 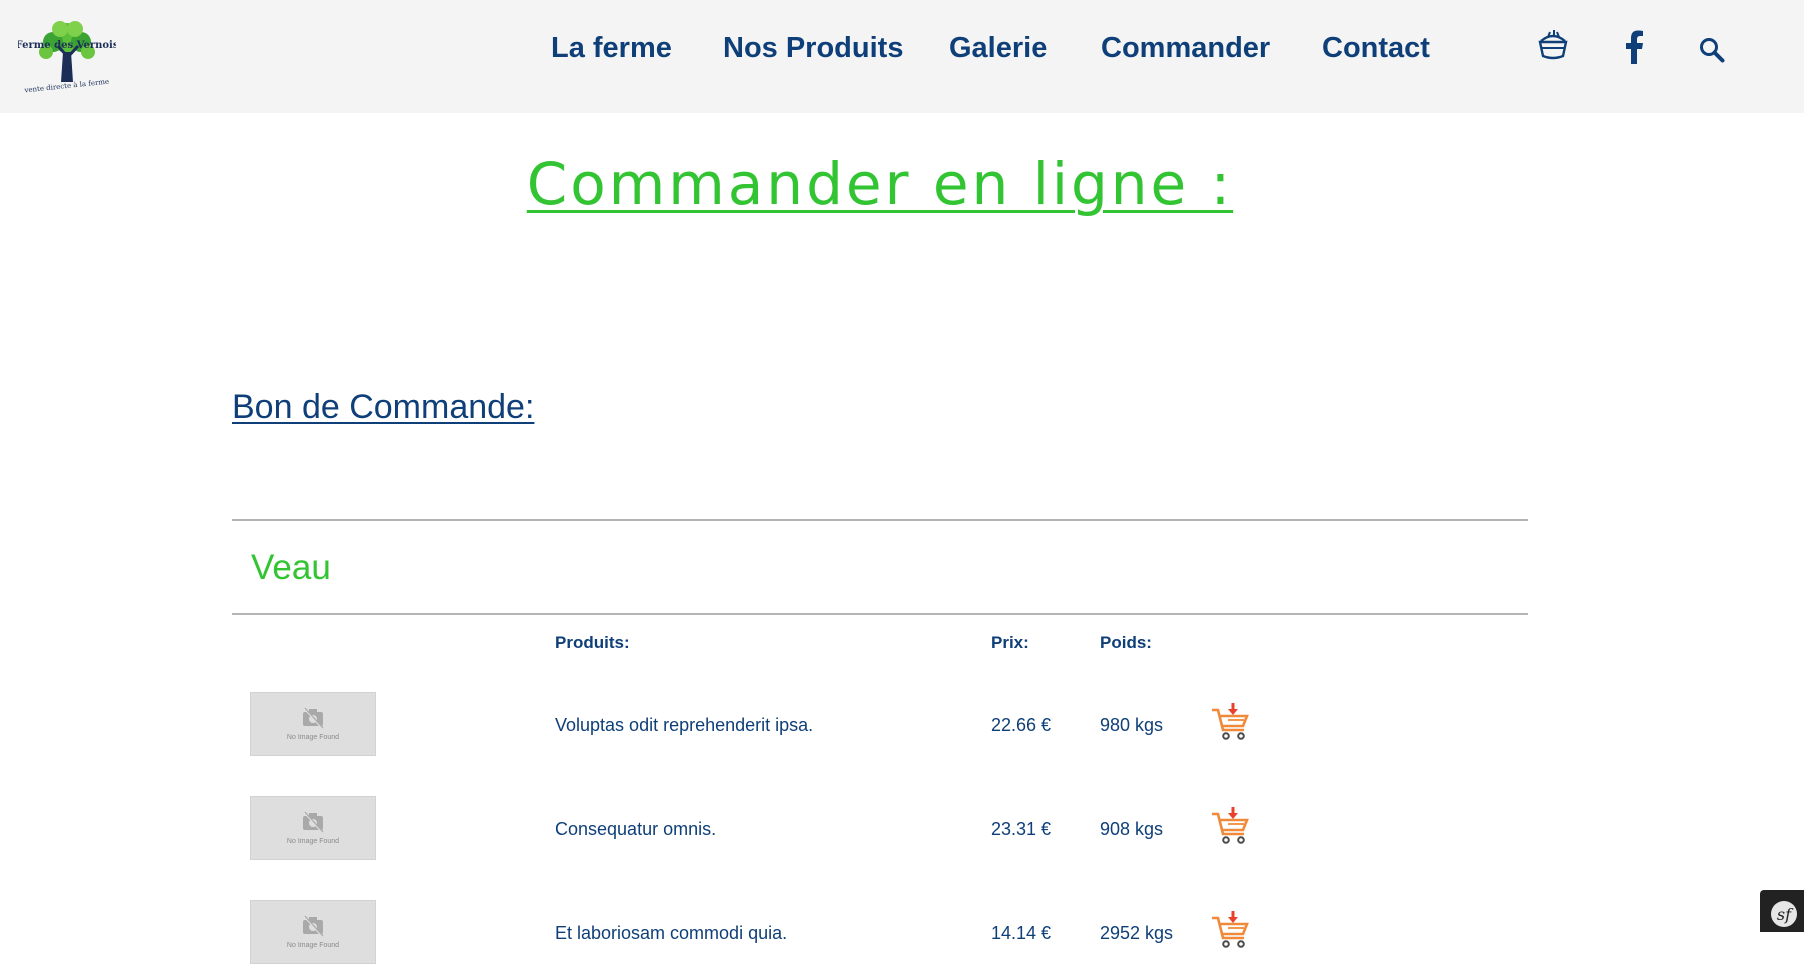 What do you see at coordinates (611, 48) in the screenshot?
I see `nav-la-ferme: La ferme` at bounding box center [611, 48].